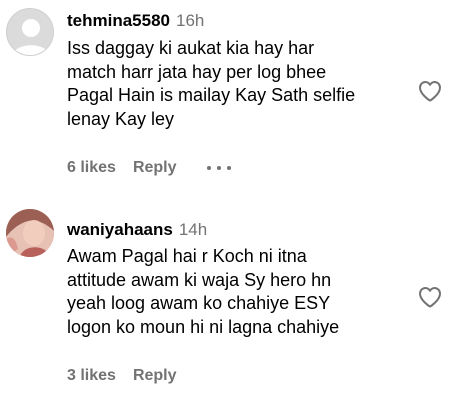 The height and width of the screenshot is (401, 460). I want to click on default-profile-icon, so click(30, 32).